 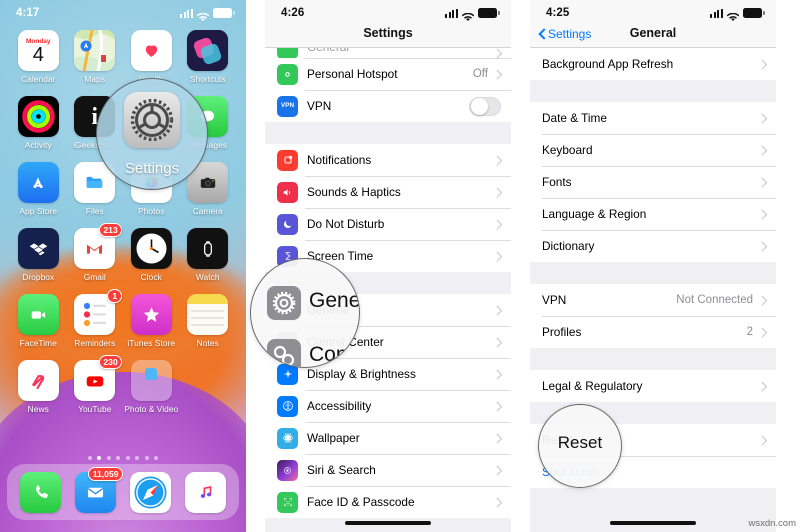 I want to click on phone-icon, so click(x=40, y=492).